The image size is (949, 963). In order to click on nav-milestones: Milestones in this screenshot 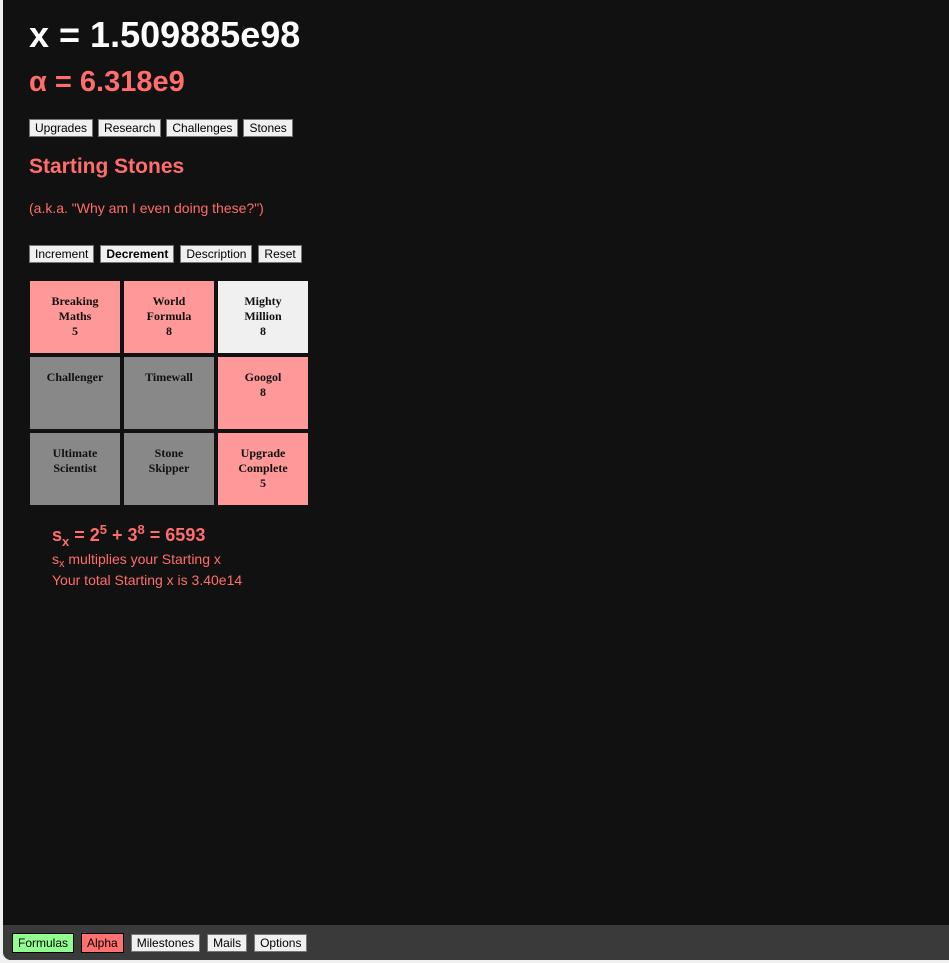, I will do `click(165, 943)`.